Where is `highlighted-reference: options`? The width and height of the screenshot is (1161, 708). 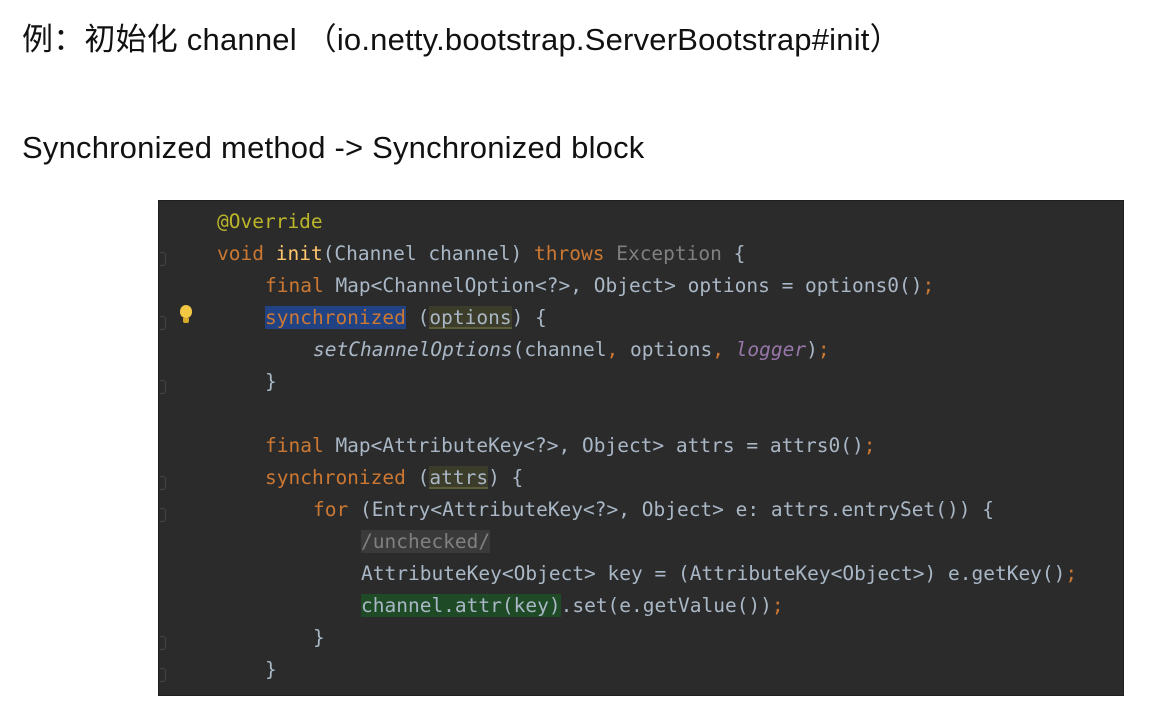 highlighted-reference: options is located at coordinates (470, 317).